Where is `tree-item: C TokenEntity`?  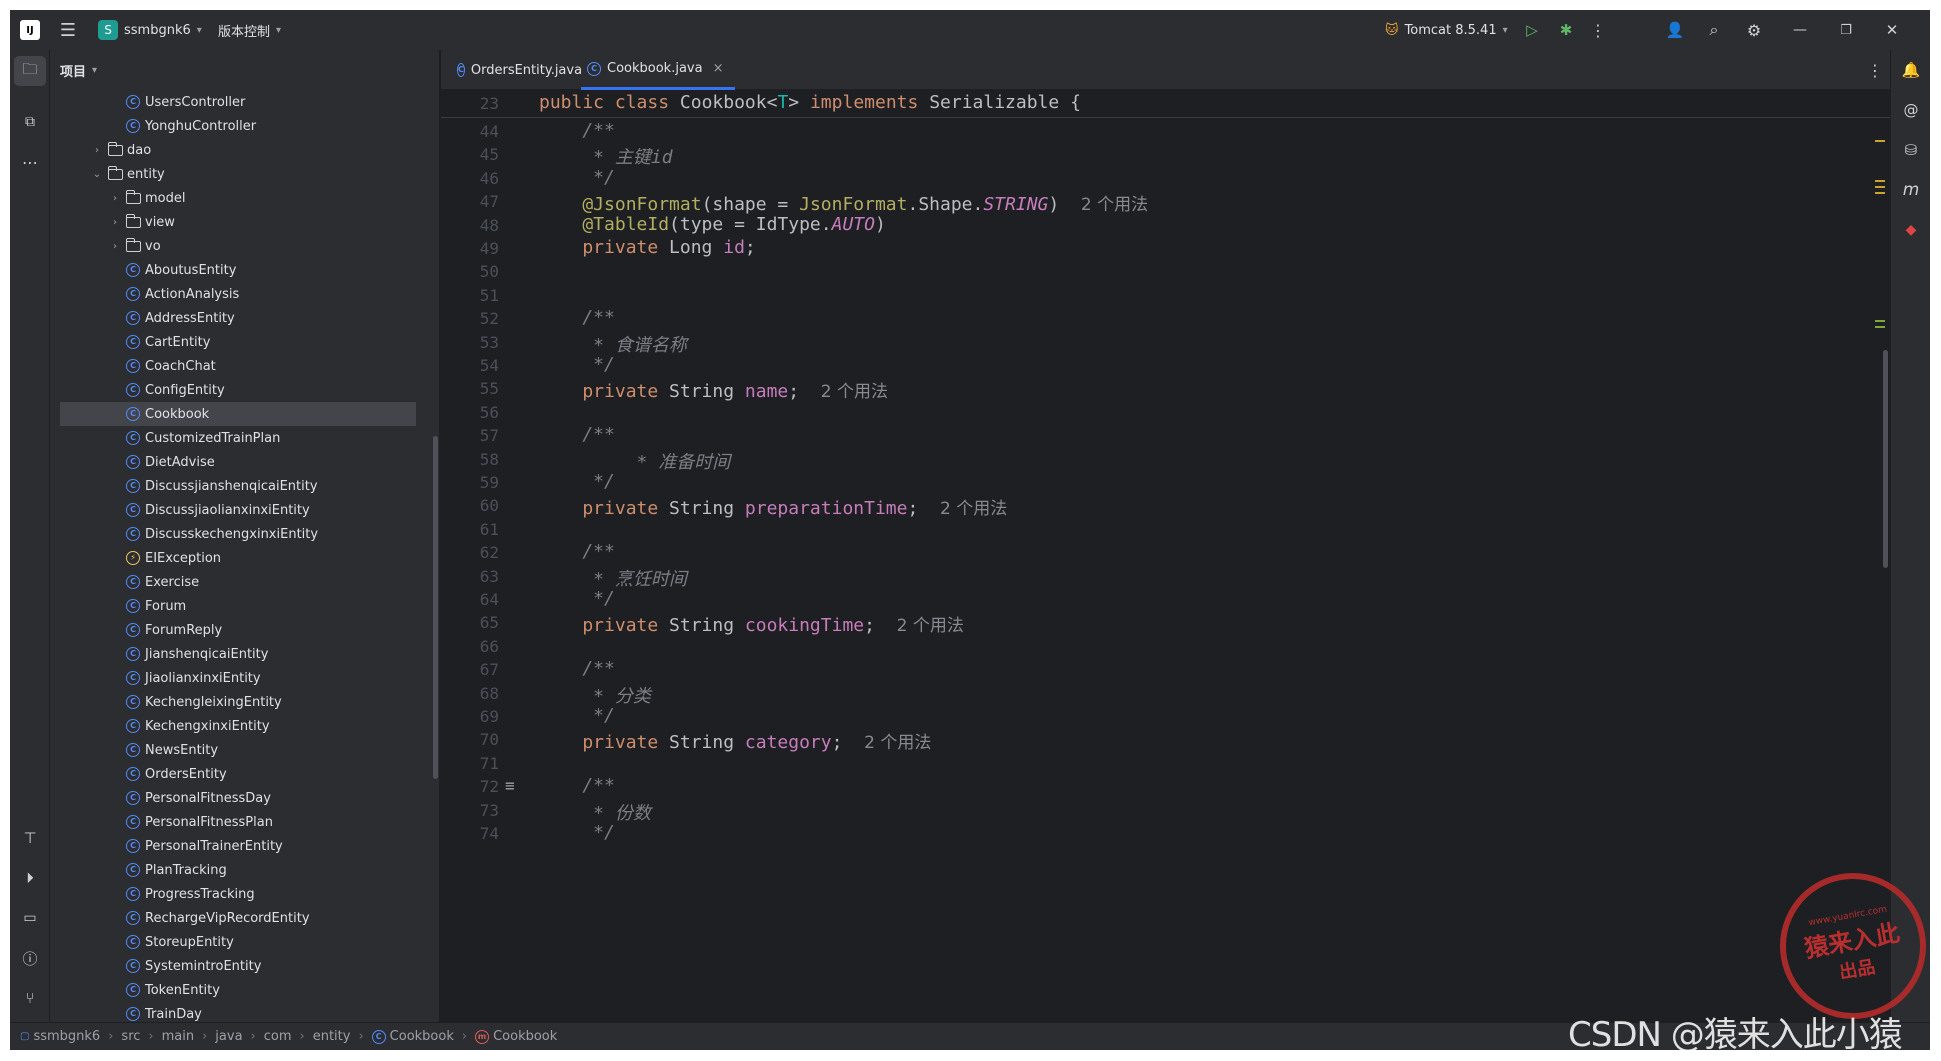 tree-item: C TokenEntity is located at coordinates (244, 990).